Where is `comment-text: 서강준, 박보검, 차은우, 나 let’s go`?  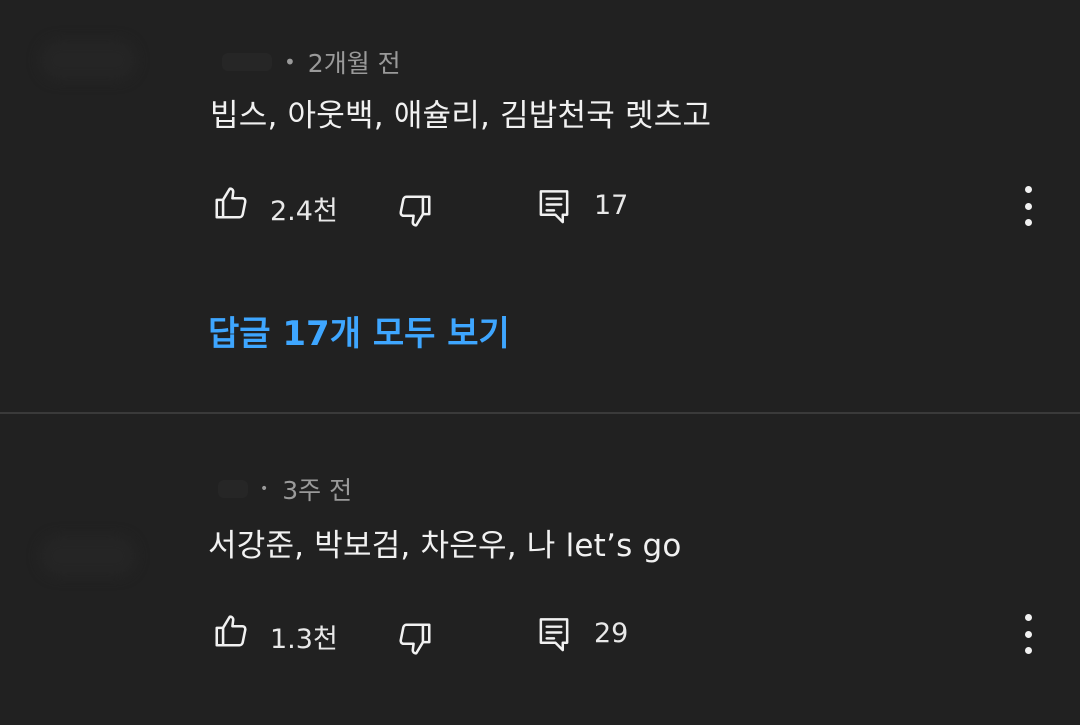
comment-text: 서강준, 박보검, 차은우, 나 let’s go is located at coordinates (445, 546).